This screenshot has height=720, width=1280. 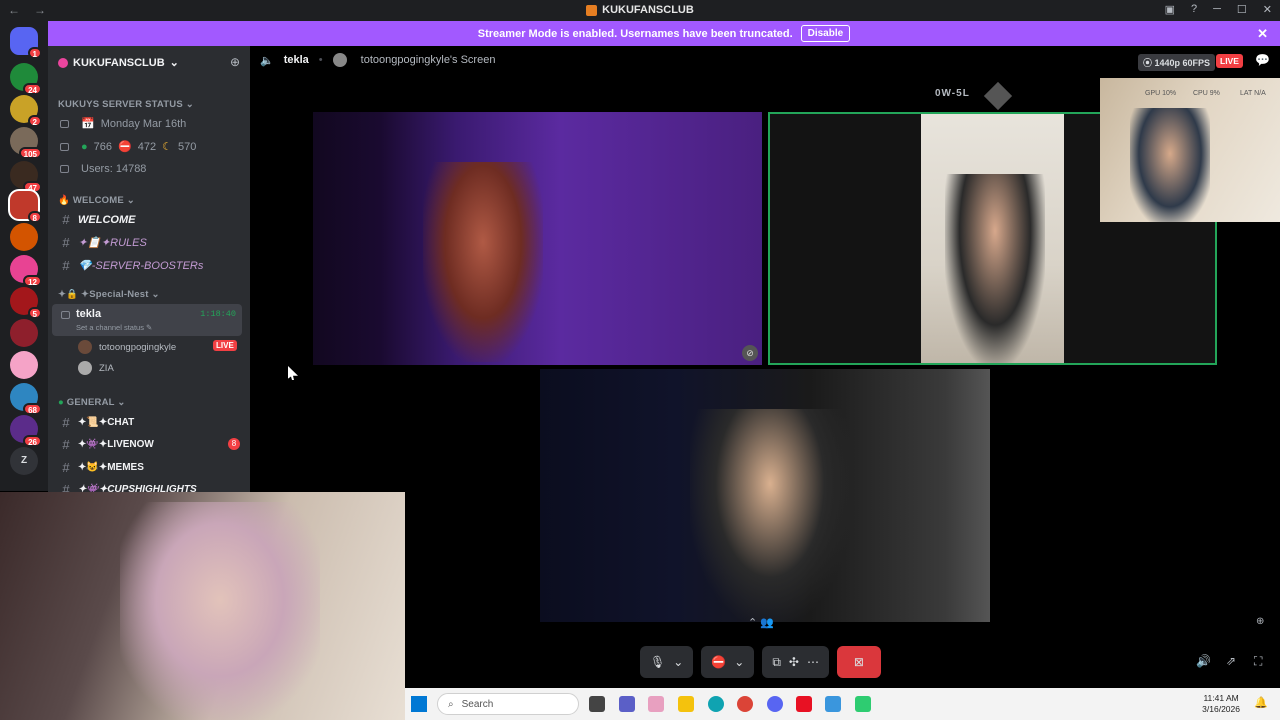 What do you see at coordinates (32, 441) in the screenshot?
I see `guild-unread-badge: 26` at bounding box center [32, 441].